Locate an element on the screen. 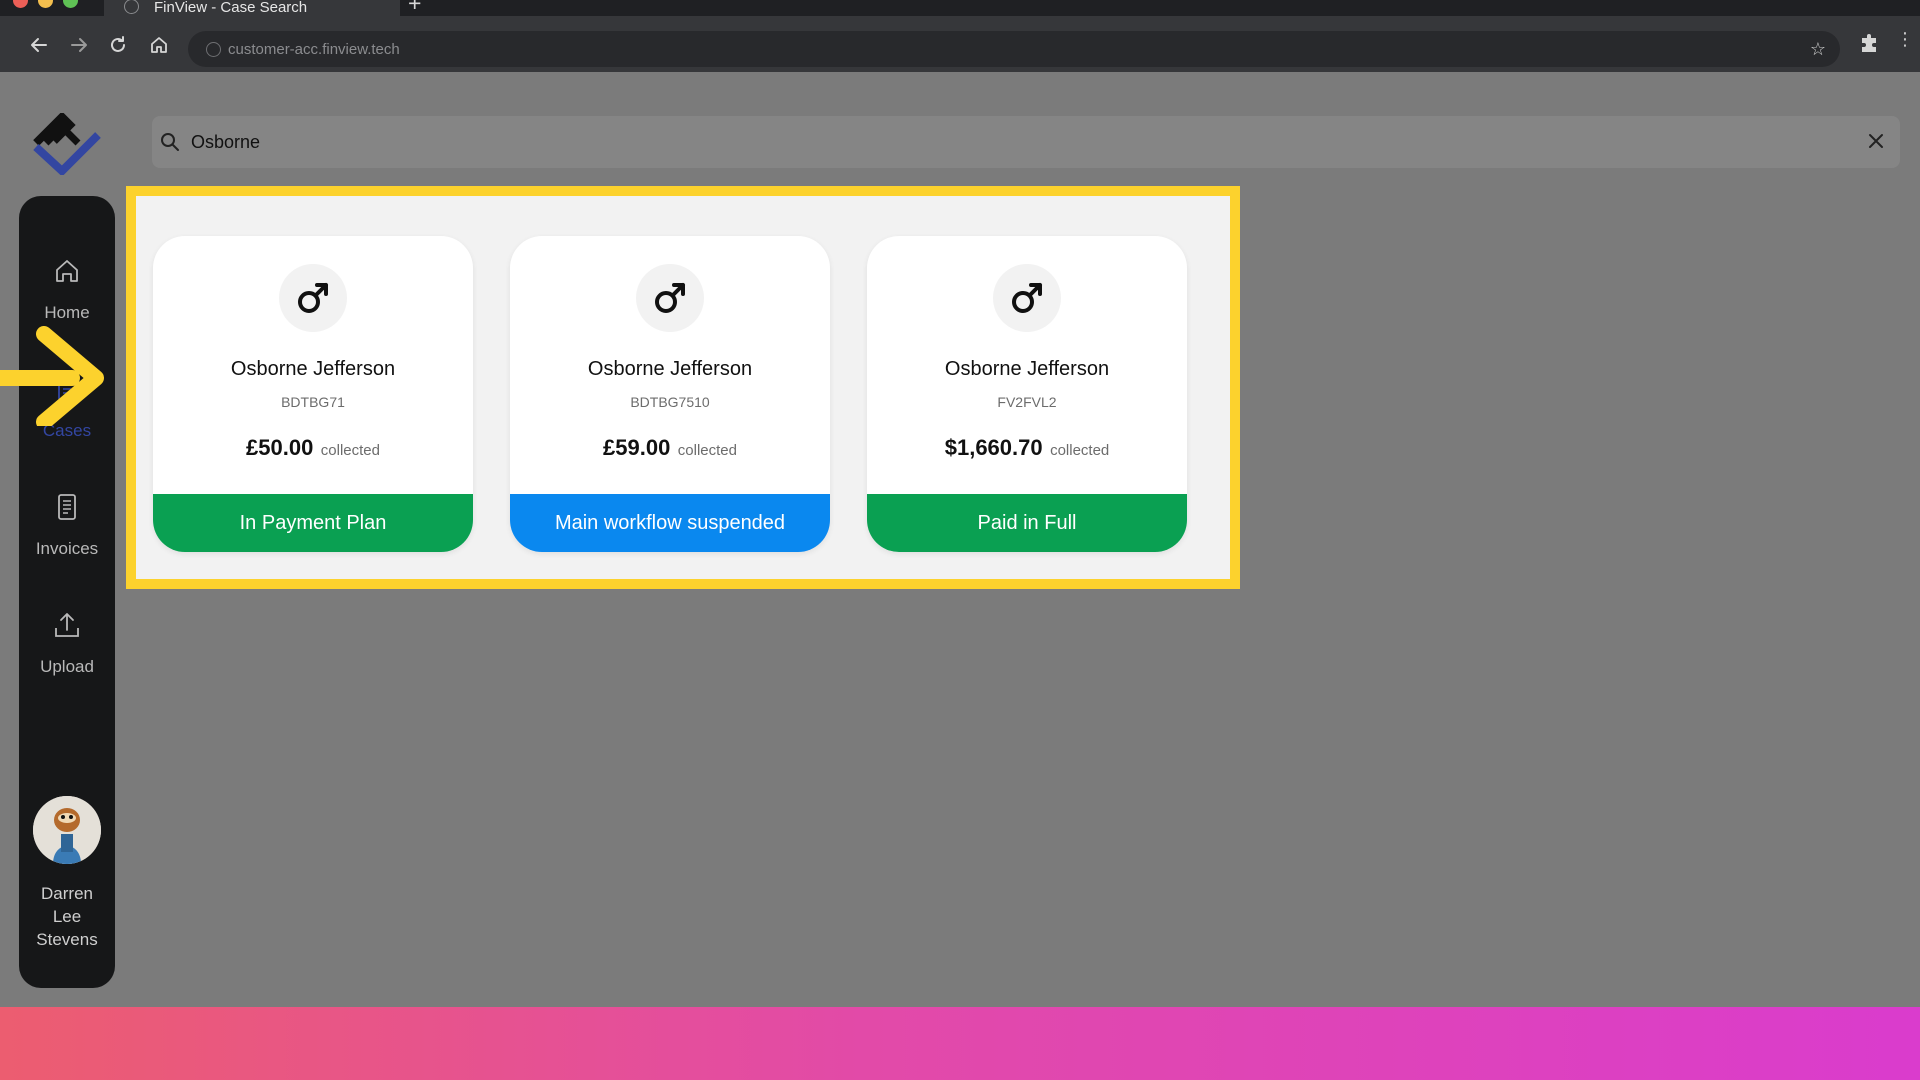 The image size is (1920, 1080). user-name: Darren Lee Stevens is located at coordinates (67, 916).